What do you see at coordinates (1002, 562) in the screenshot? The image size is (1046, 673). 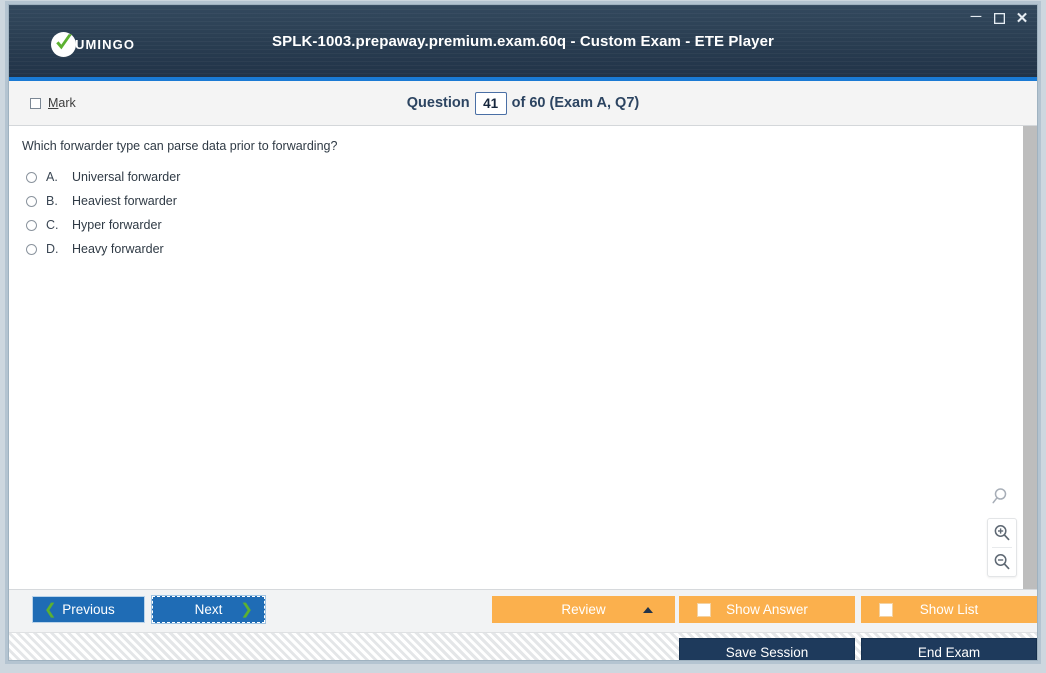 I see `zoom-out-icon` at bounding box center [1002, 562].